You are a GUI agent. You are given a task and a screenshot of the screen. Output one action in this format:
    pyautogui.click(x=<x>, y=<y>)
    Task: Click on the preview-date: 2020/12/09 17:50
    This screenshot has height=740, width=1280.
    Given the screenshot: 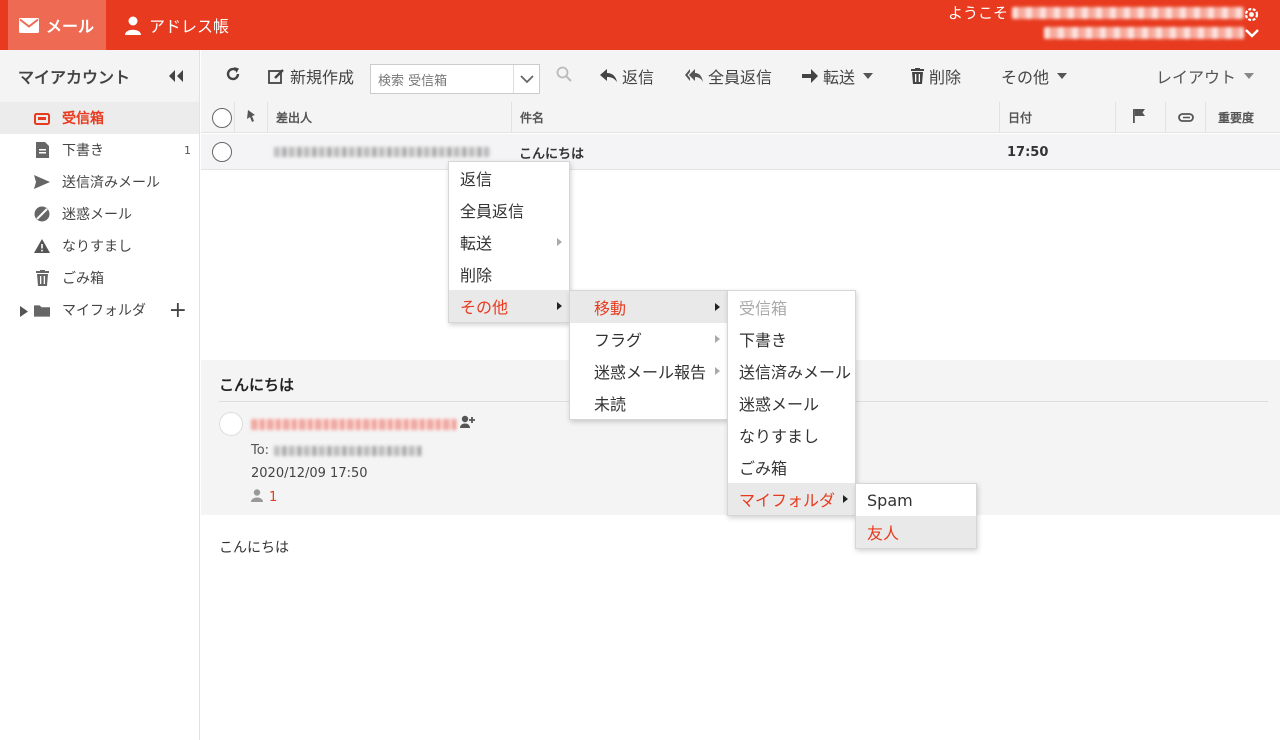 What is the action you would take?
    pyautogui.click(x=309, y=473)
    